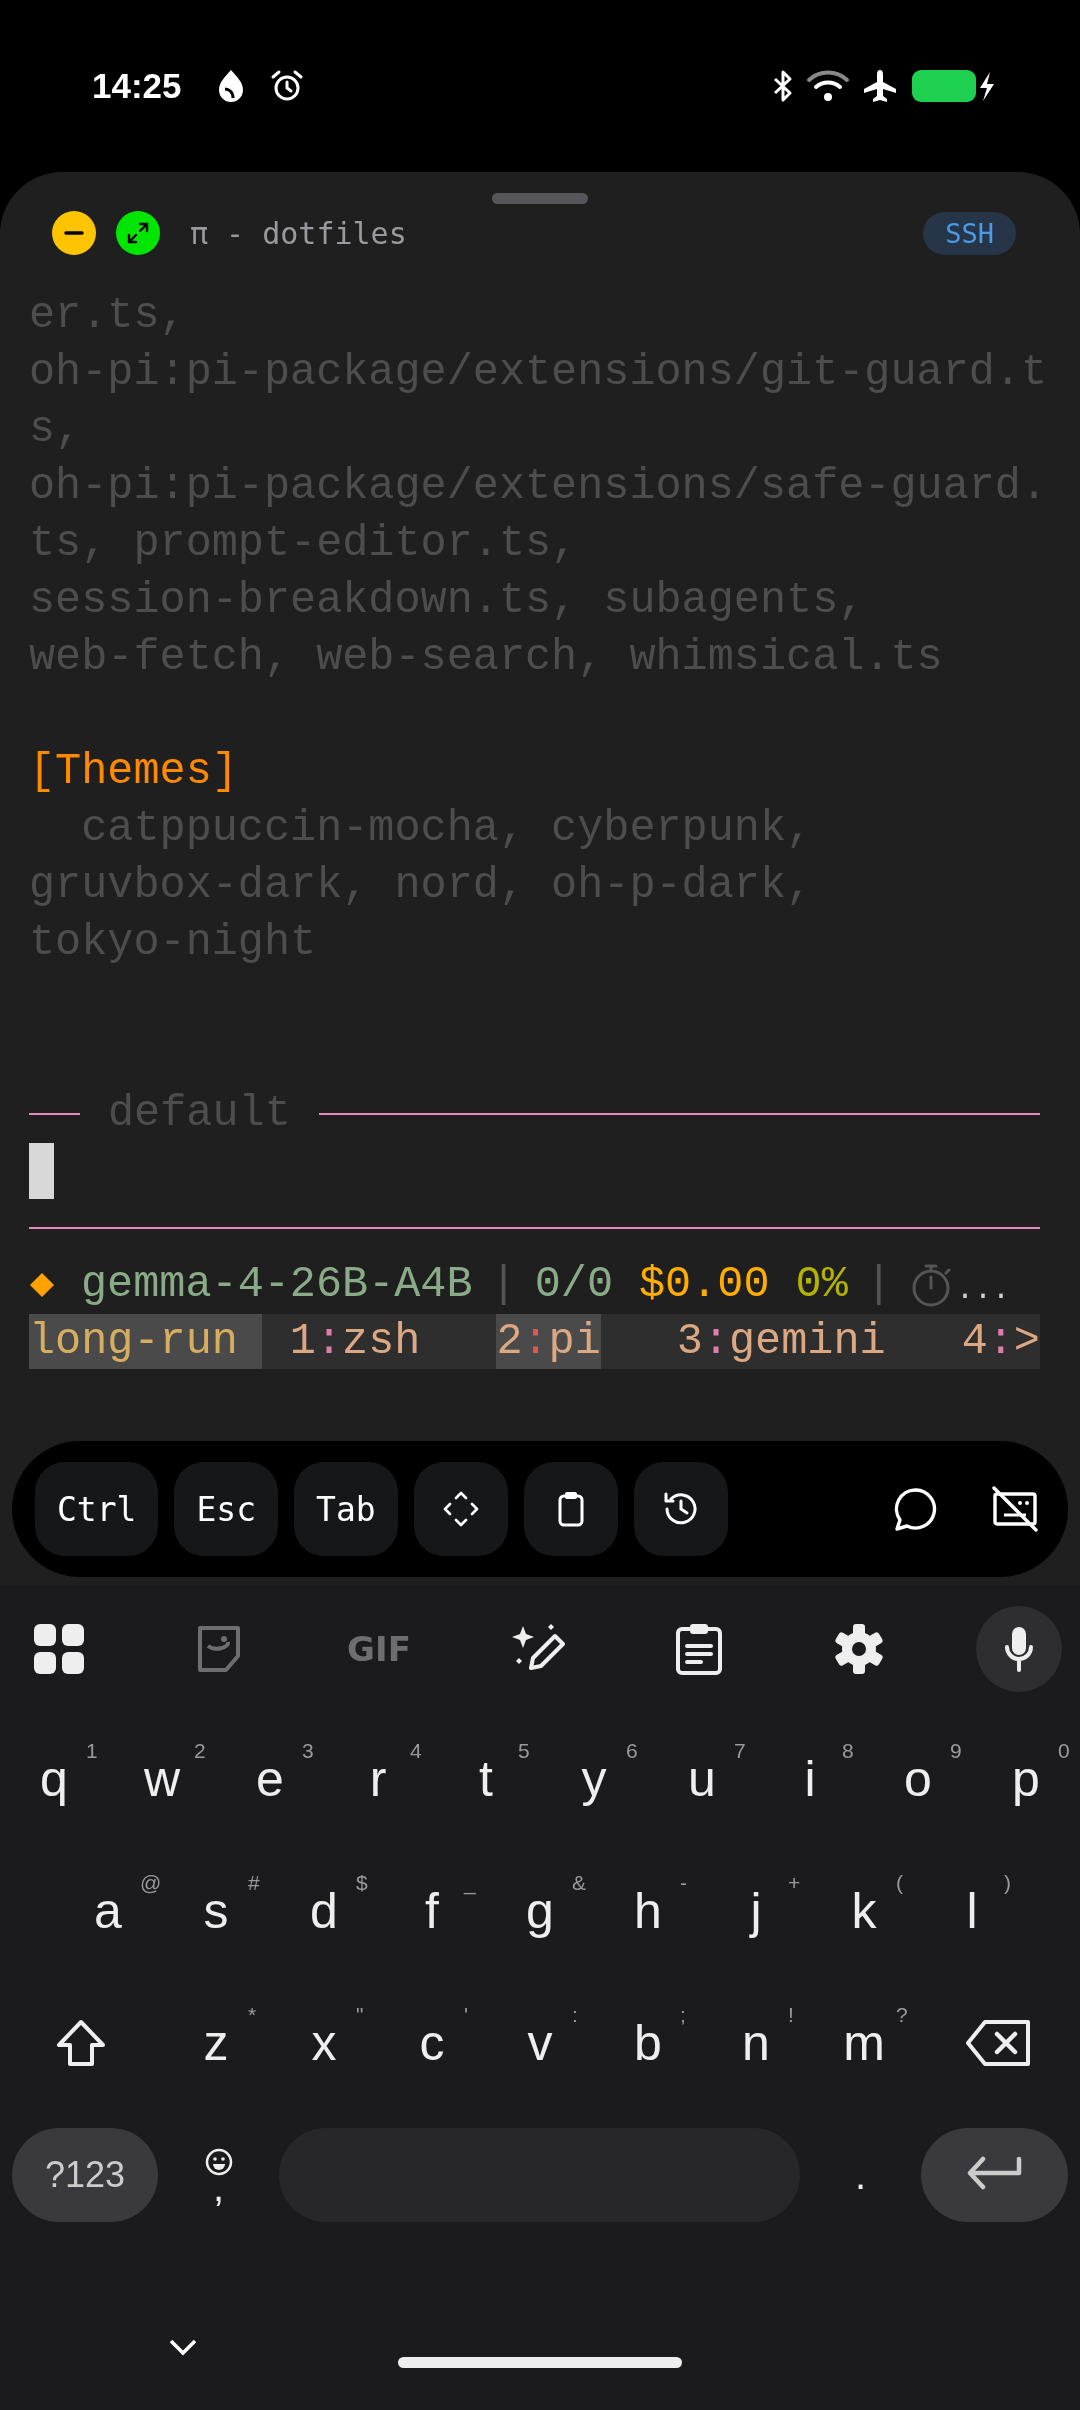 The image size is (1080, 2410). Describe the element at coordinates (324, 1911) in the screenshot. I see `key-button: d $` at that location.